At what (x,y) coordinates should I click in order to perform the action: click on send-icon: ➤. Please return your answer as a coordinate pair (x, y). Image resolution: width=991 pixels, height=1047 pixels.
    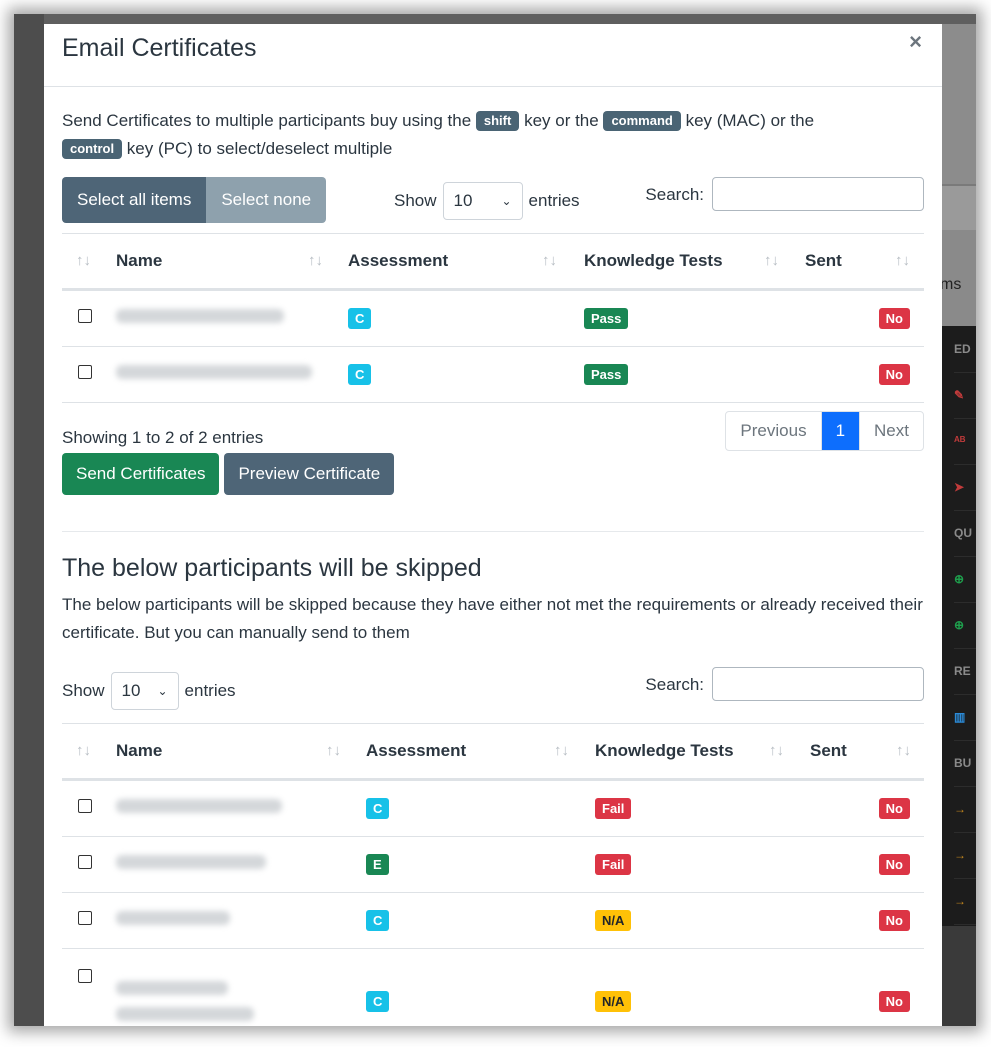
    Looking at the image, I should click on (965, 487).